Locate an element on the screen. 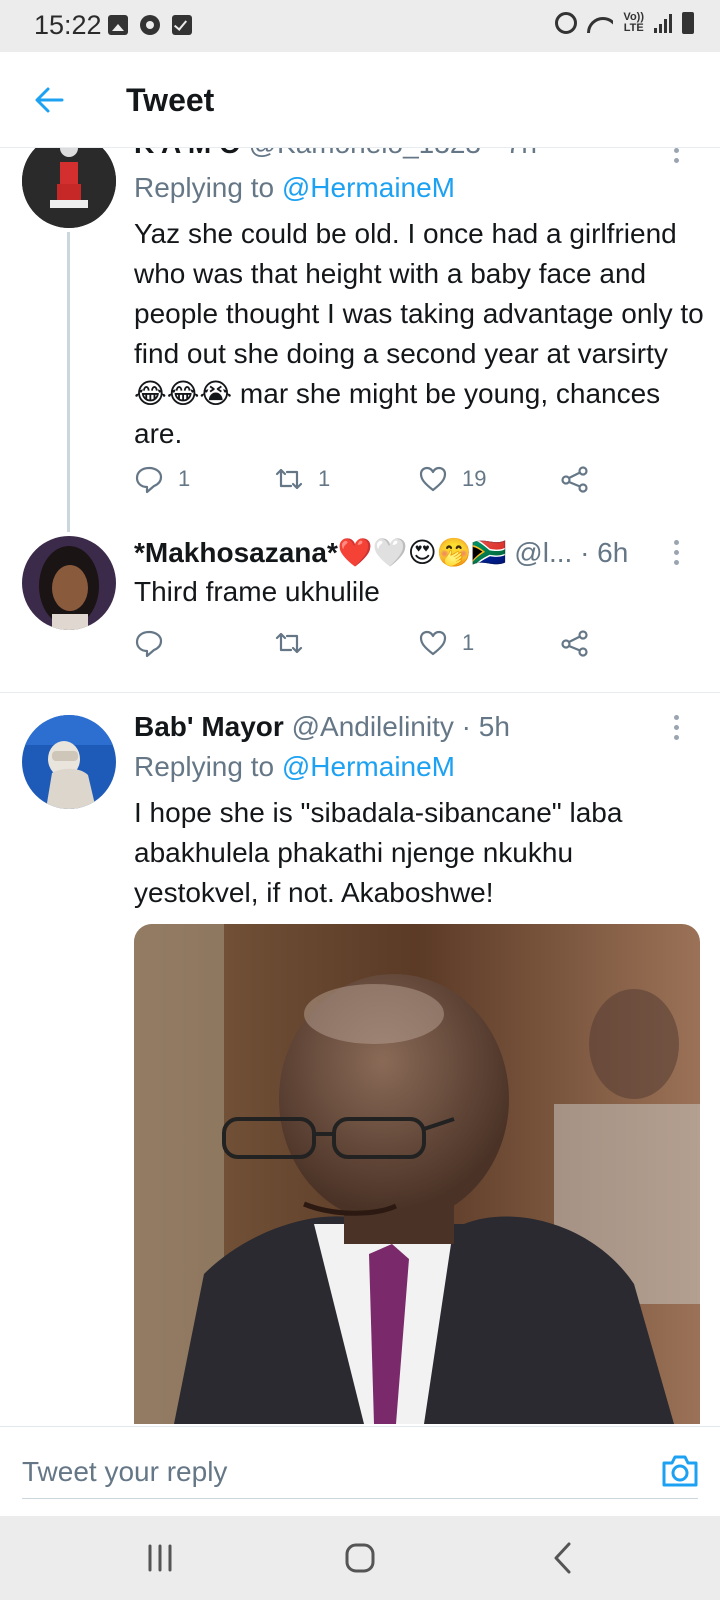 Image resolution: width=720 pixels, height=1600 pixels. reply-composer-bar is located at coordinates (360, 1471).